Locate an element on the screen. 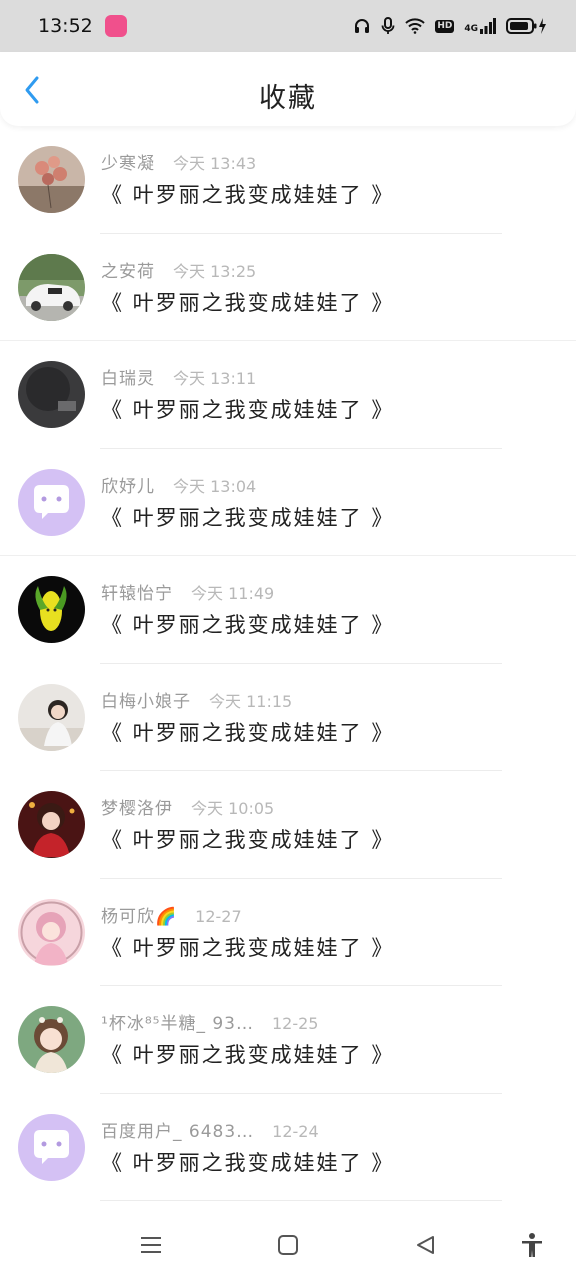 Image resolution: width=576 pixels, height=1280 pixels. timestamp: 今天 13:04 is located at coordinates (215, 486).